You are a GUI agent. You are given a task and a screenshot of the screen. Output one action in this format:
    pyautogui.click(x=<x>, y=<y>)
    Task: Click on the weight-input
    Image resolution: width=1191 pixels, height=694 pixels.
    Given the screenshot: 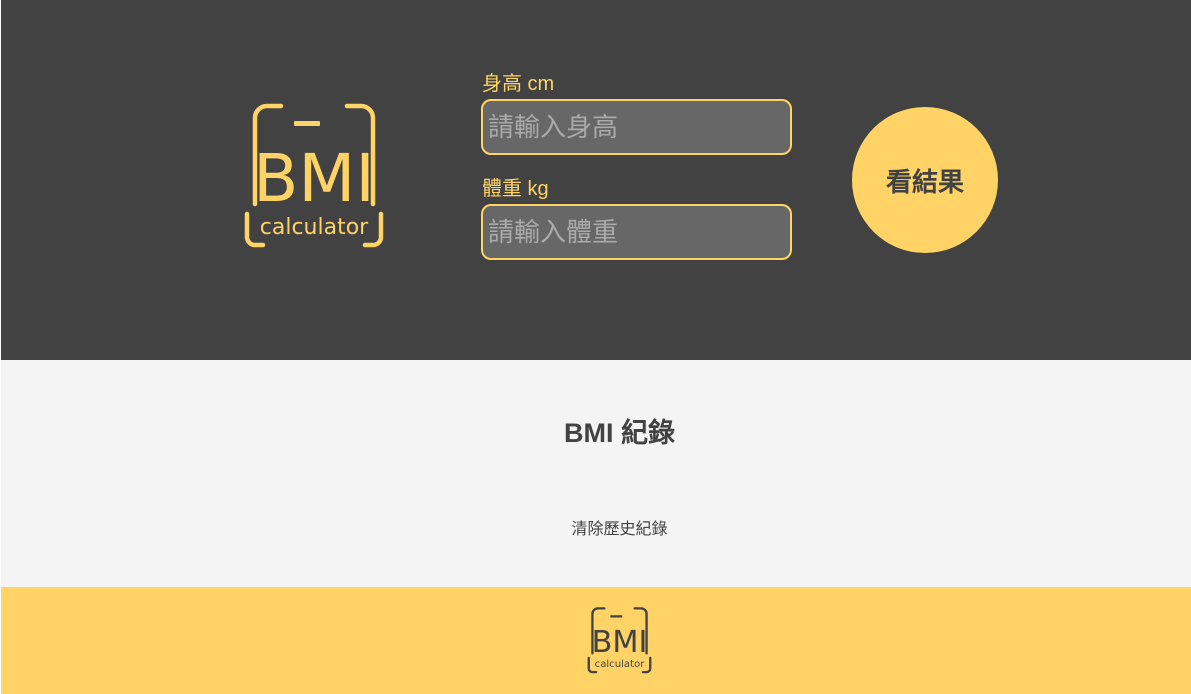 What is the action you would take?
    pyautogui.click(x=636, y=232)
    